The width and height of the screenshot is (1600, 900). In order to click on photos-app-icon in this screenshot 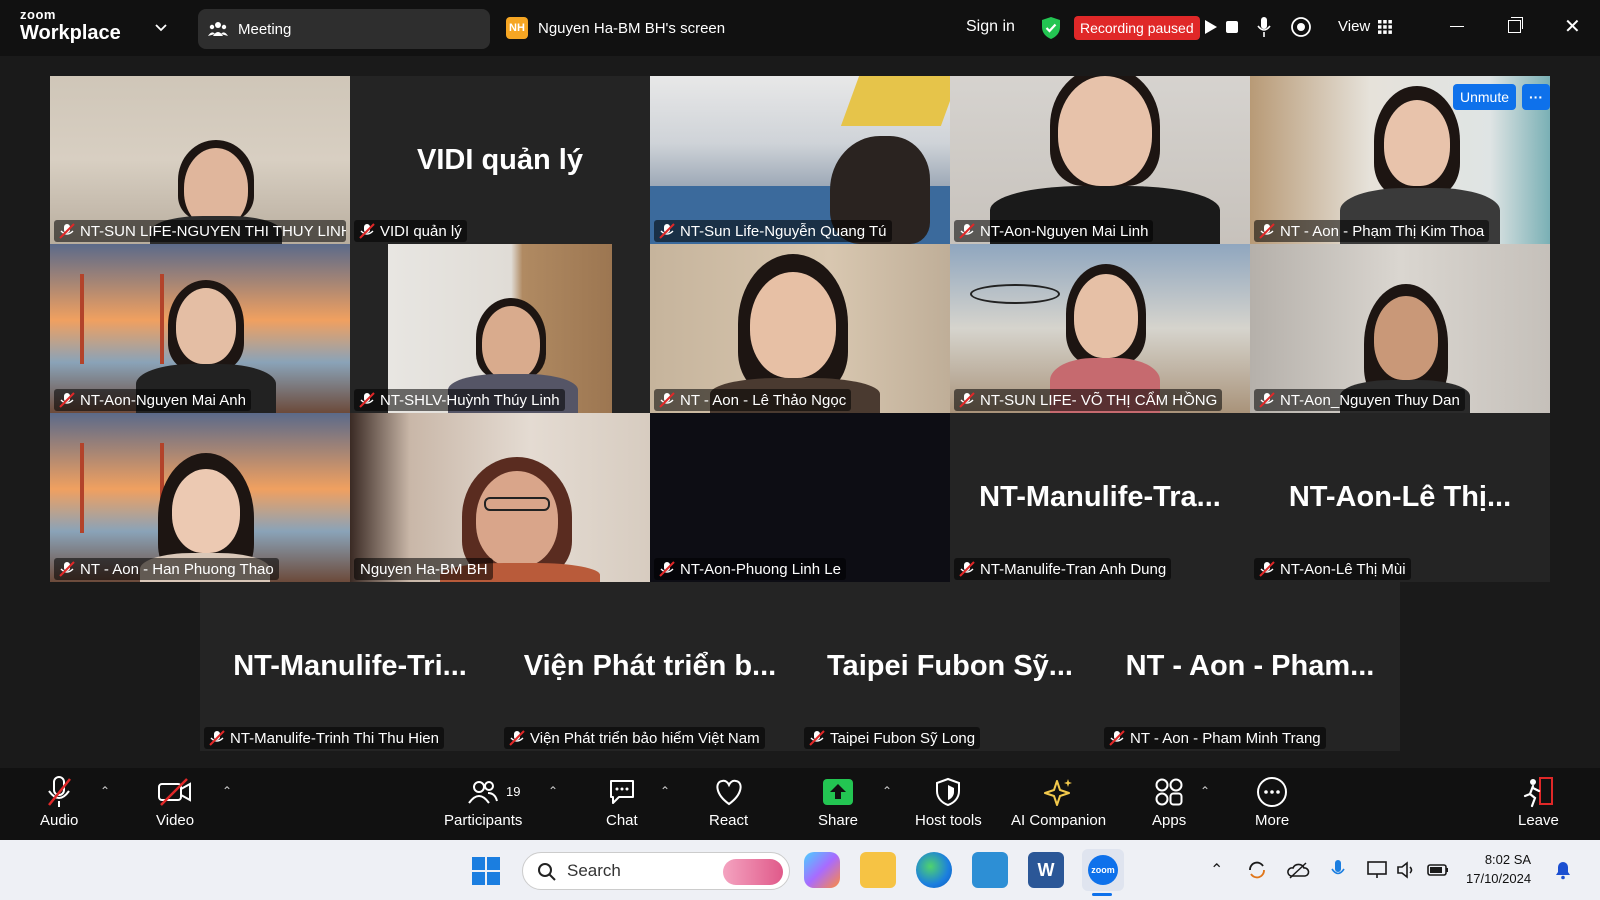, I will do `click(990, 870)`.